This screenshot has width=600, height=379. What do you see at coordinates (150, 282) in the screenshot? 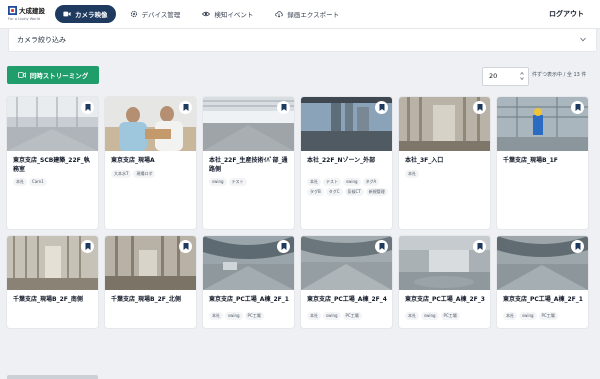
I see `camera-card-chiba-site-b-2f-north: 千葉支店_現場B_2F_北側` at bounding box center [150, 282].